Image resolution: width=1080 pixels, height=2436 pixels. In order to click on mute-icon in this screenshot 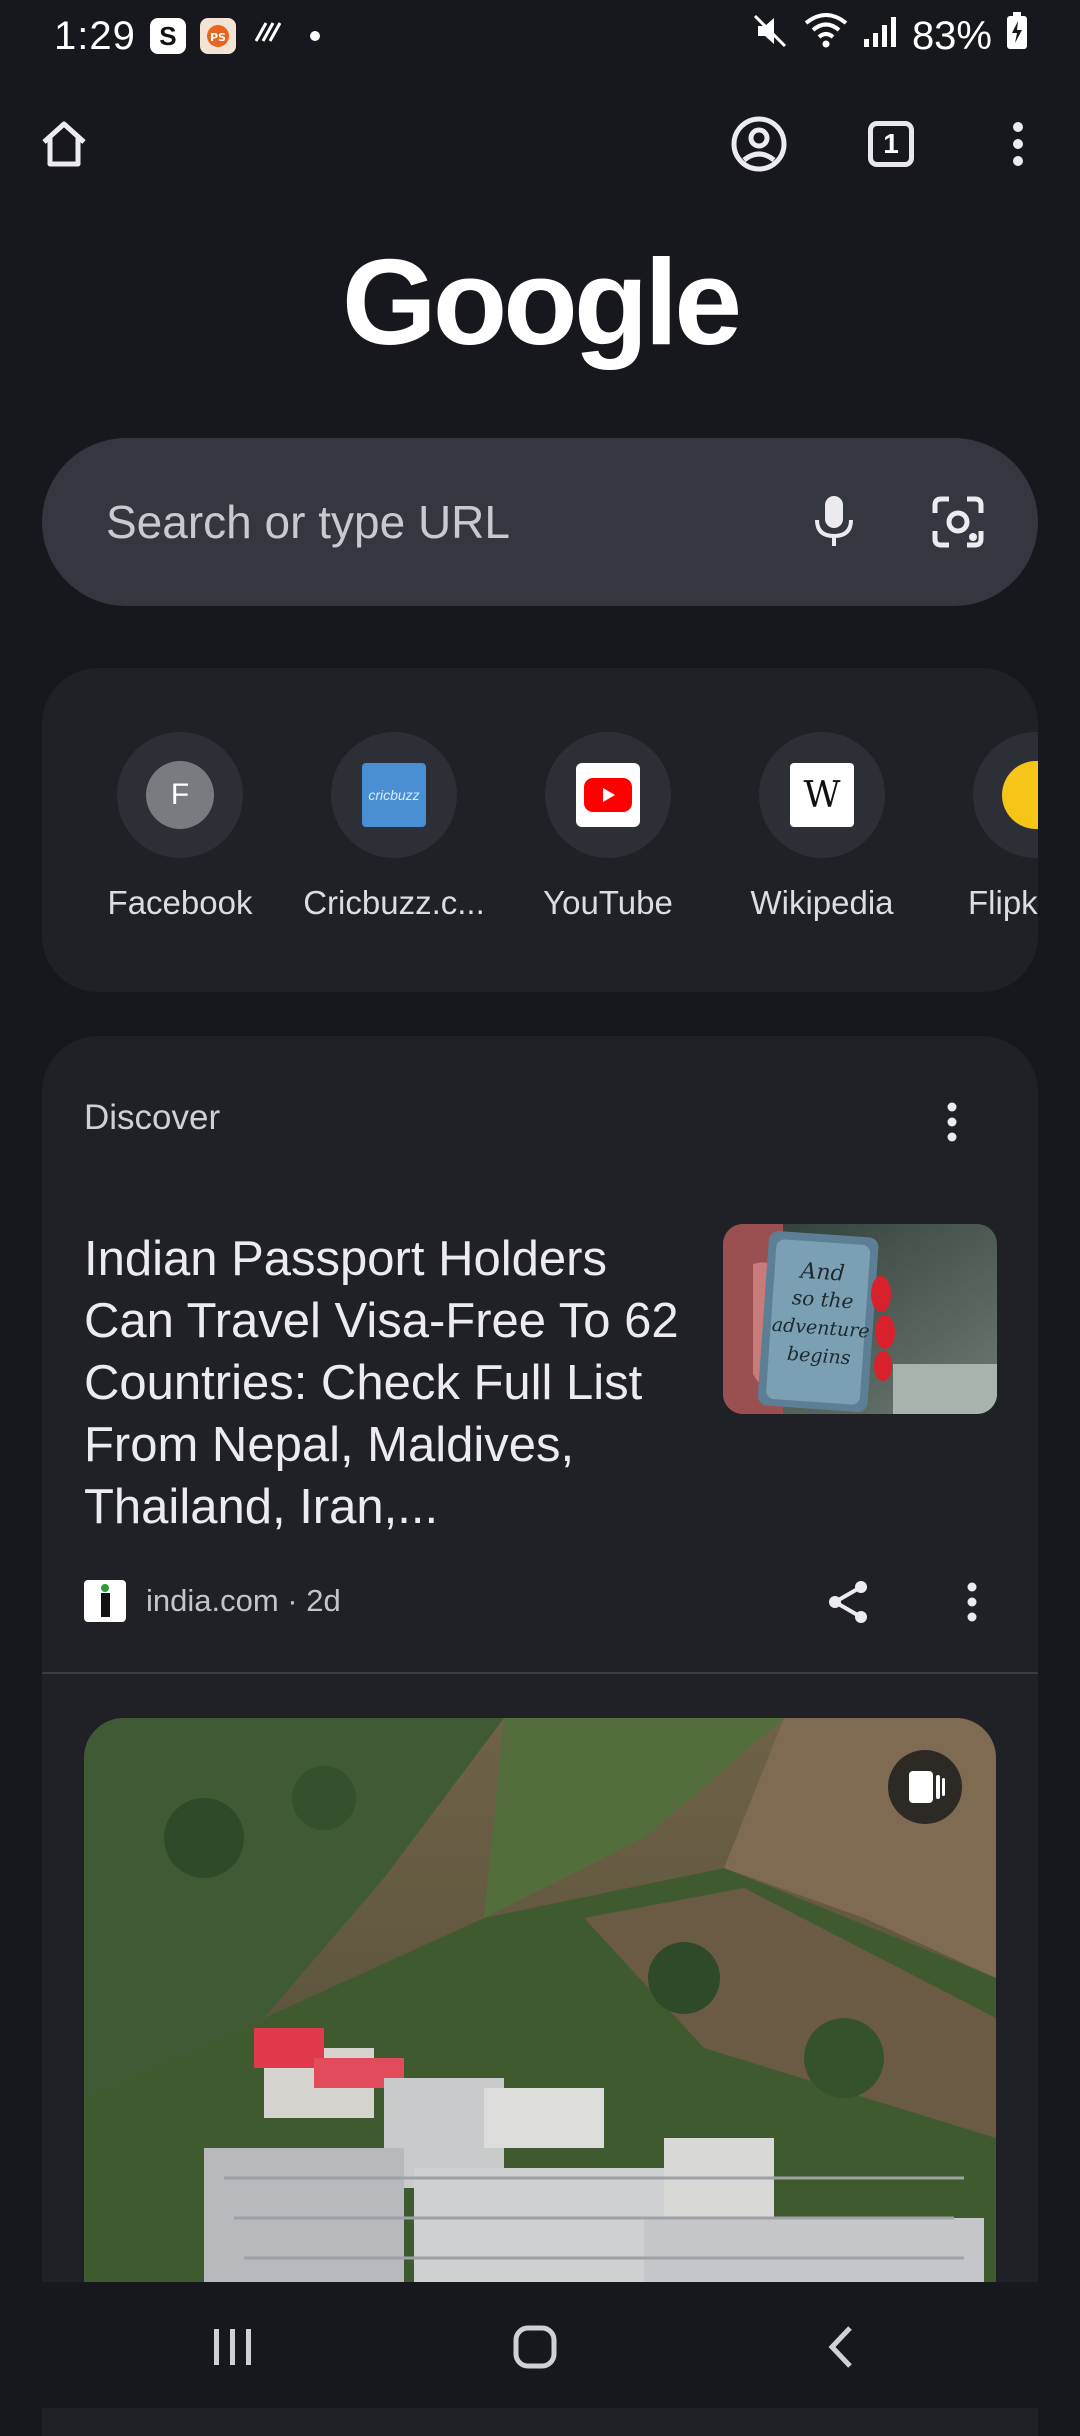, I will do `click(770, 36)`.